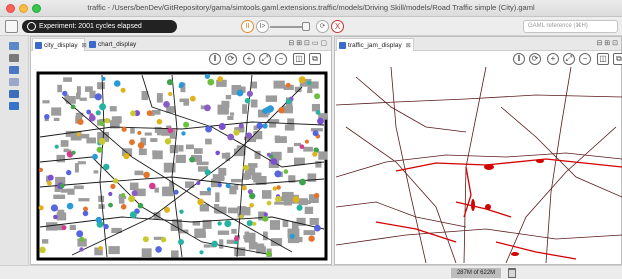 This screenshot has width=622, height=279. Describe the element at coordinates (116, 44) in the screenshot. I see `tab-chart-display: chart_display` at that location.